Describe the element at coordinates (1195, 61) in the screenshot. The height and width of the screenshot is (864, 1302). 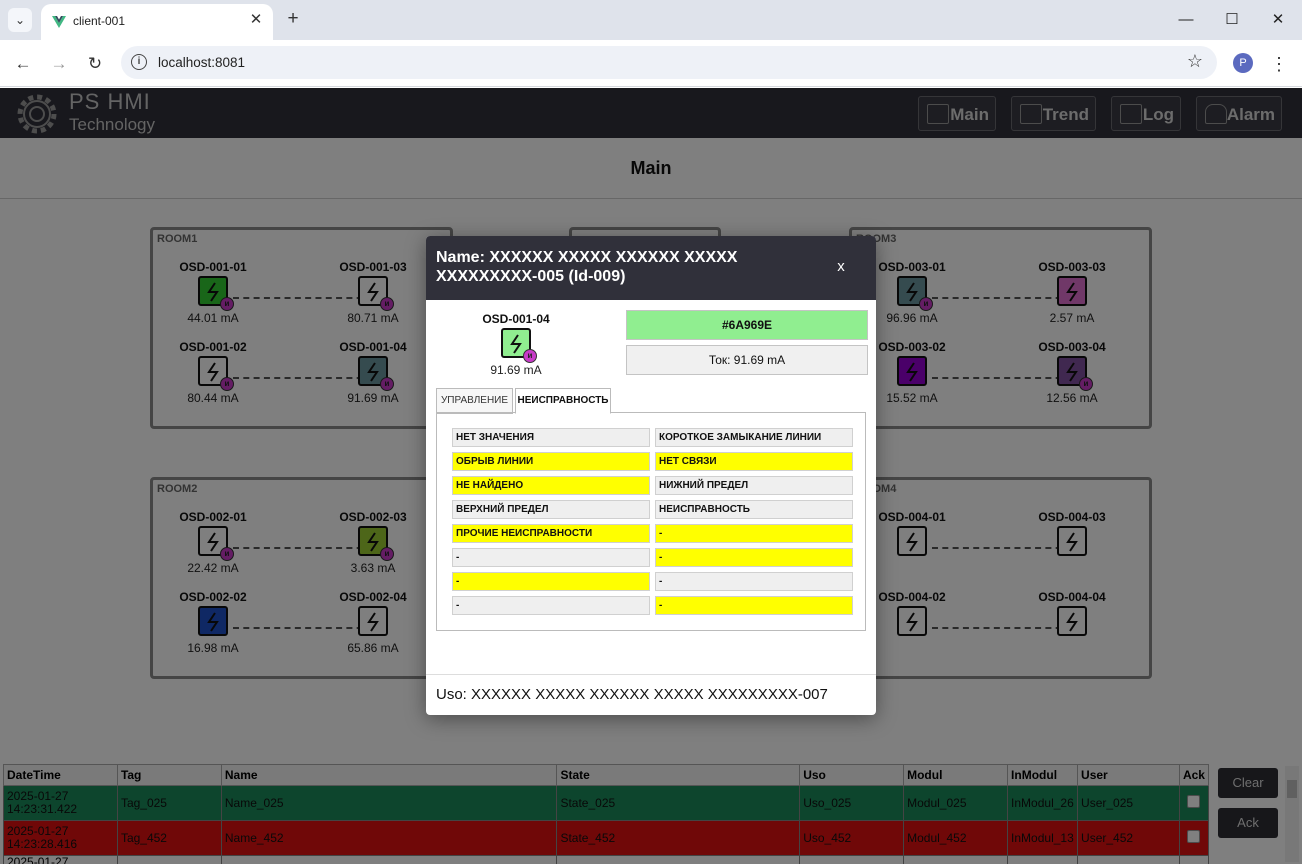
I see `bookmark-star-icon: ☆` at that location.